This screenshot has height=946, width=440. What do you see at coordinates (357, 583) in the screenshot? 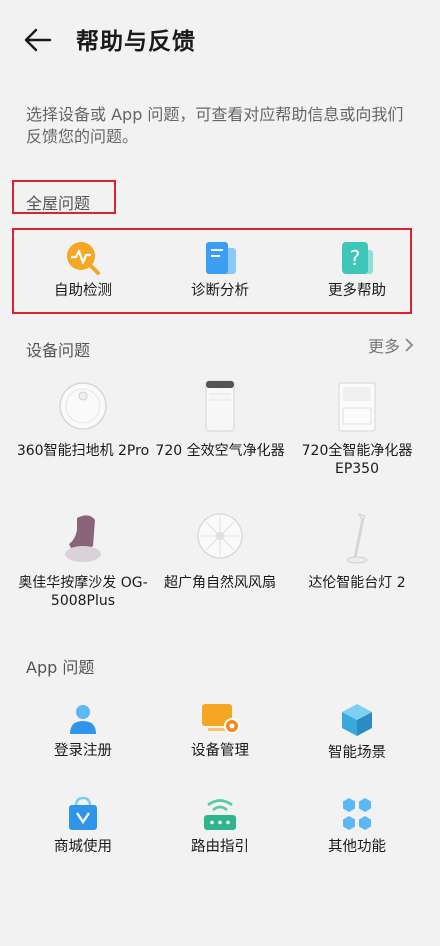
I see `device-name: 达伦智能台灯 2` at bounding box center [357, 583].